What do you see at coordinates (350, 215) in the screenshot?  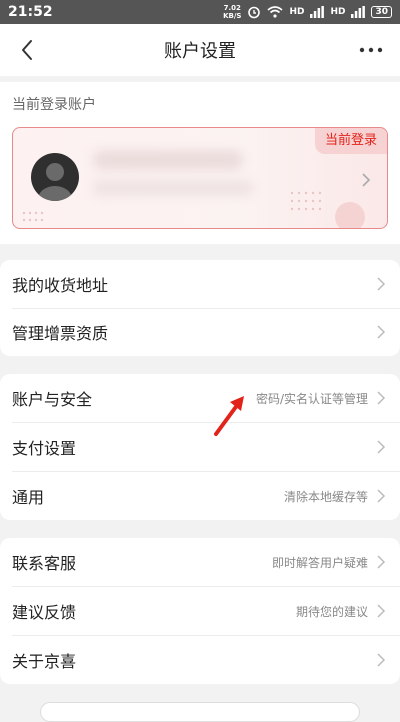 I see `decorative-circle` at bounding box center [350, 215].